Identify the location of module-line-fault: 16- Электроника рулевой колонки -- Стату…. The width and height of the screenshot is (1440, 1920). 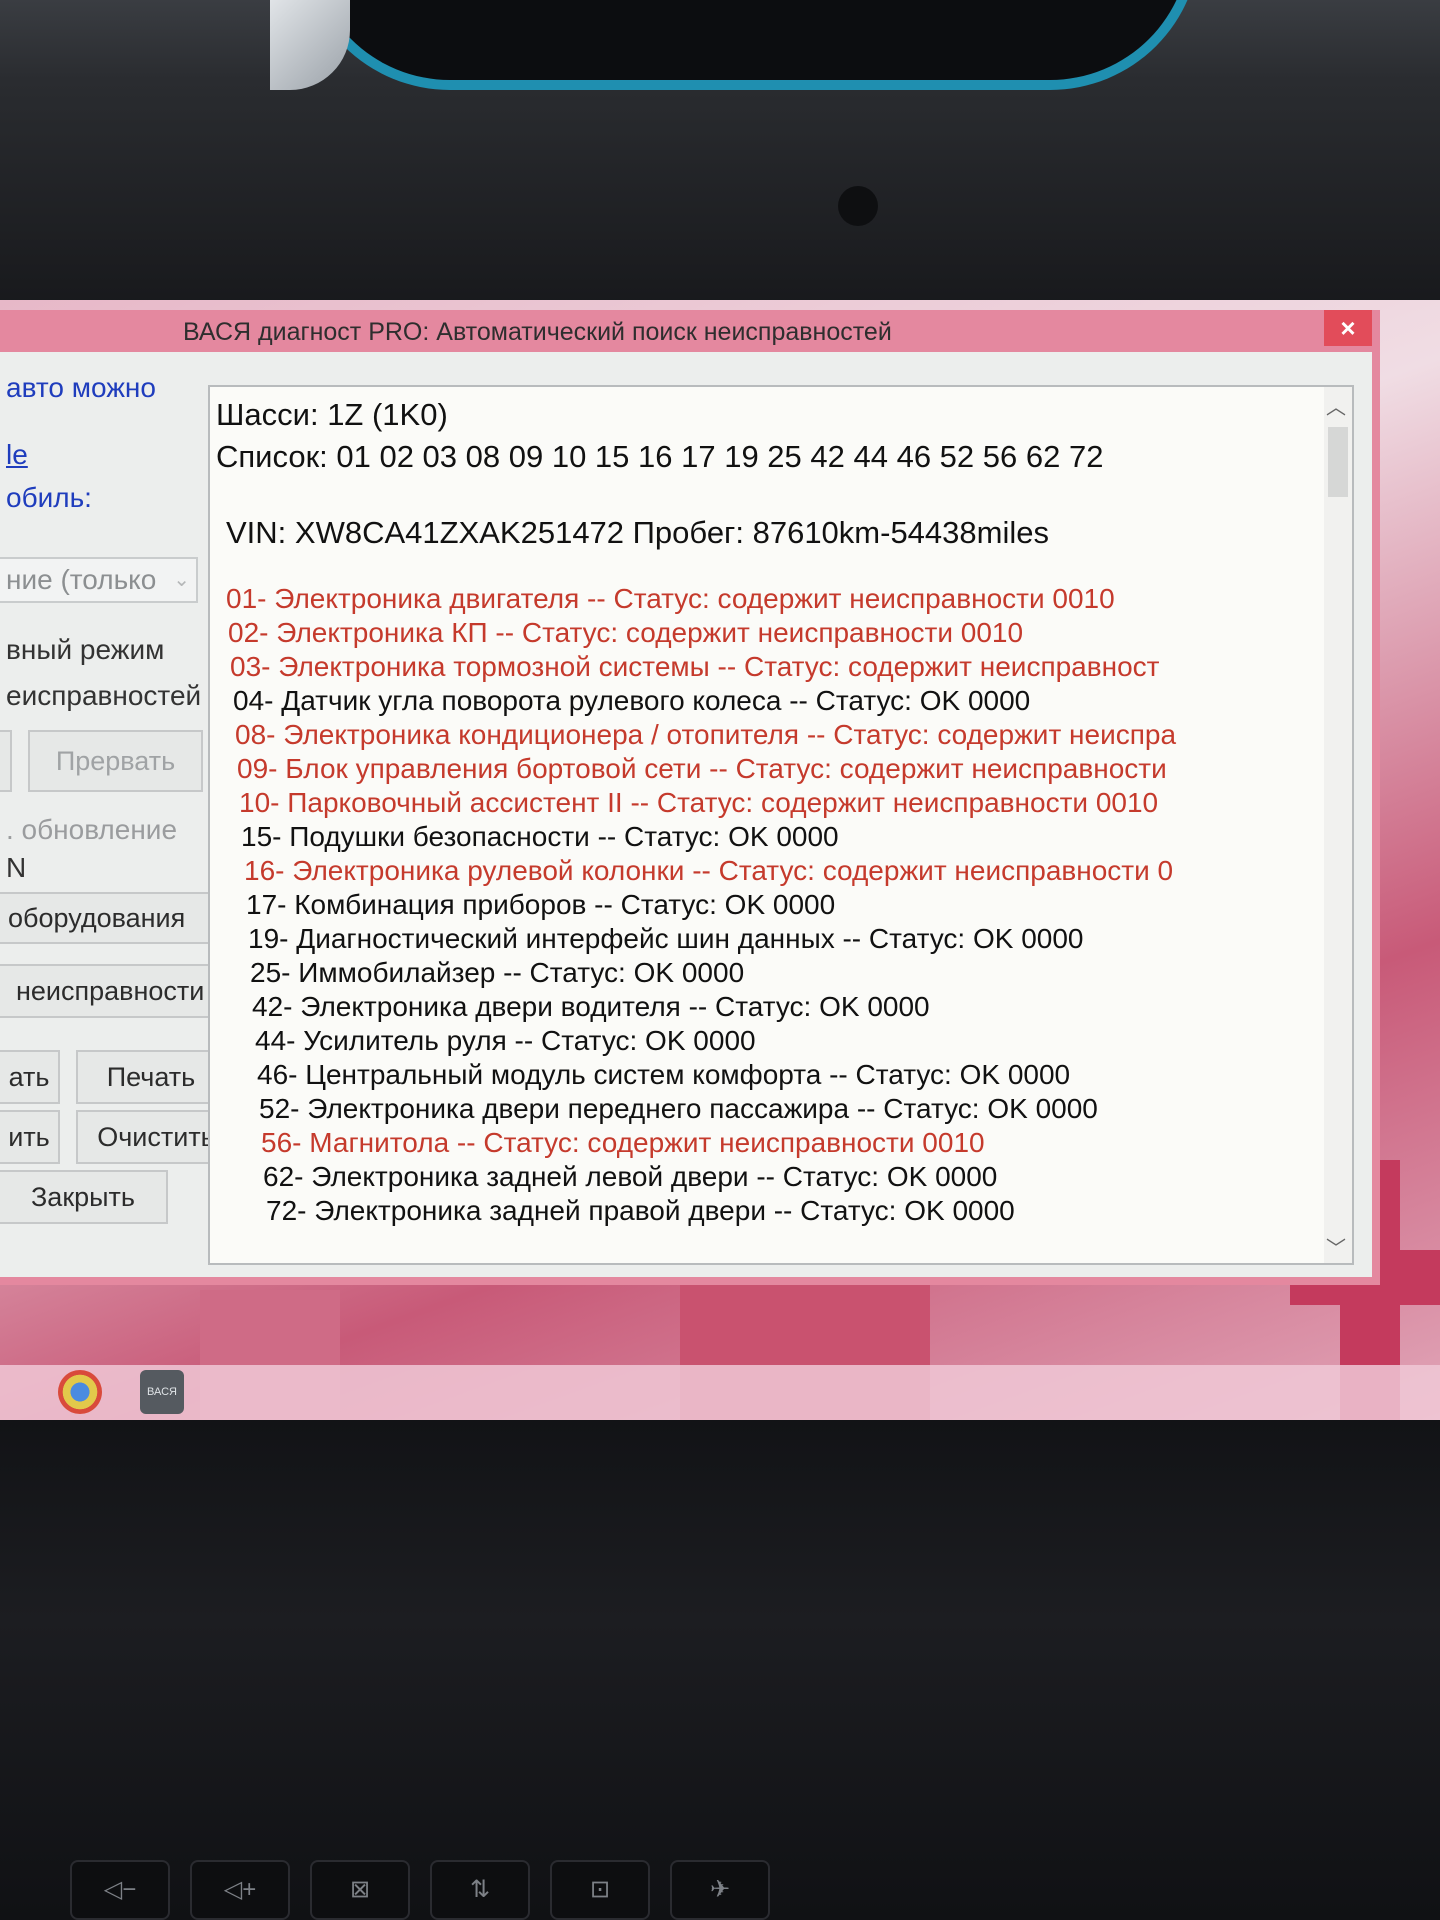
(709, 870).